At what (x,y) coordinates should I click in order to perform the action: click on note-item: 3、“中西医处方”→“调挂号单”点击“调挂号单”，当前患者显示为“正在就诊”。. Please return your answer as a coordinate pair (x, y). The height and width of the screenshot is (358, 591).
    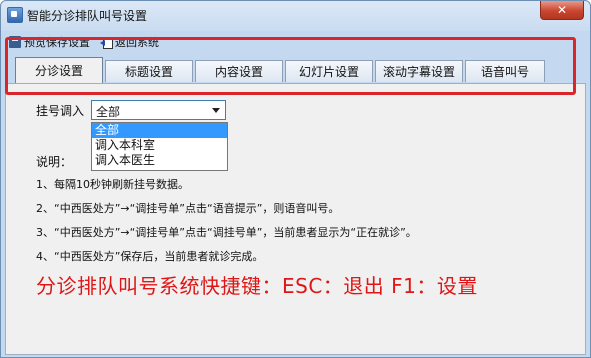
    Looking at the image, I should click on (226, 232).